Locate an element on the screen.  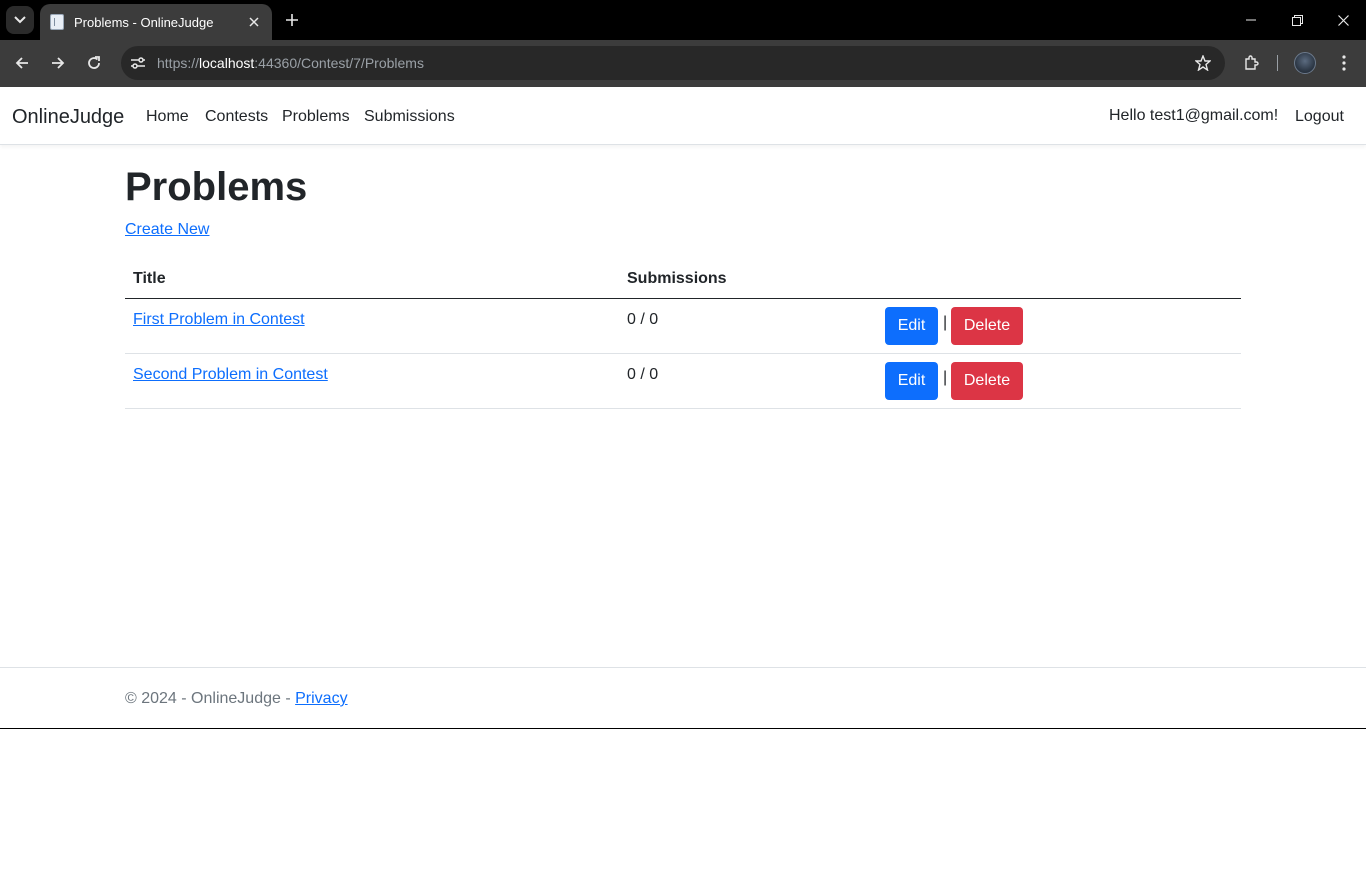
toolbar-divider is located at coordinates (1277, 63).